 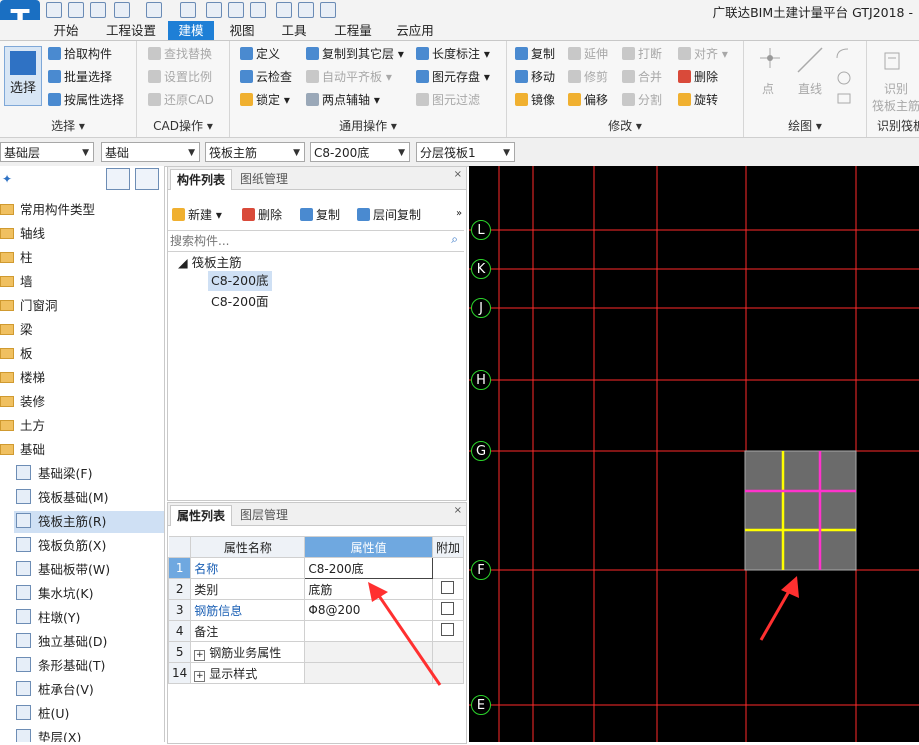 What do you see at coordinates (80, 77) in the screenshot?
I see `batch-select-button: 批量选择` at bounding box center [80, 77].